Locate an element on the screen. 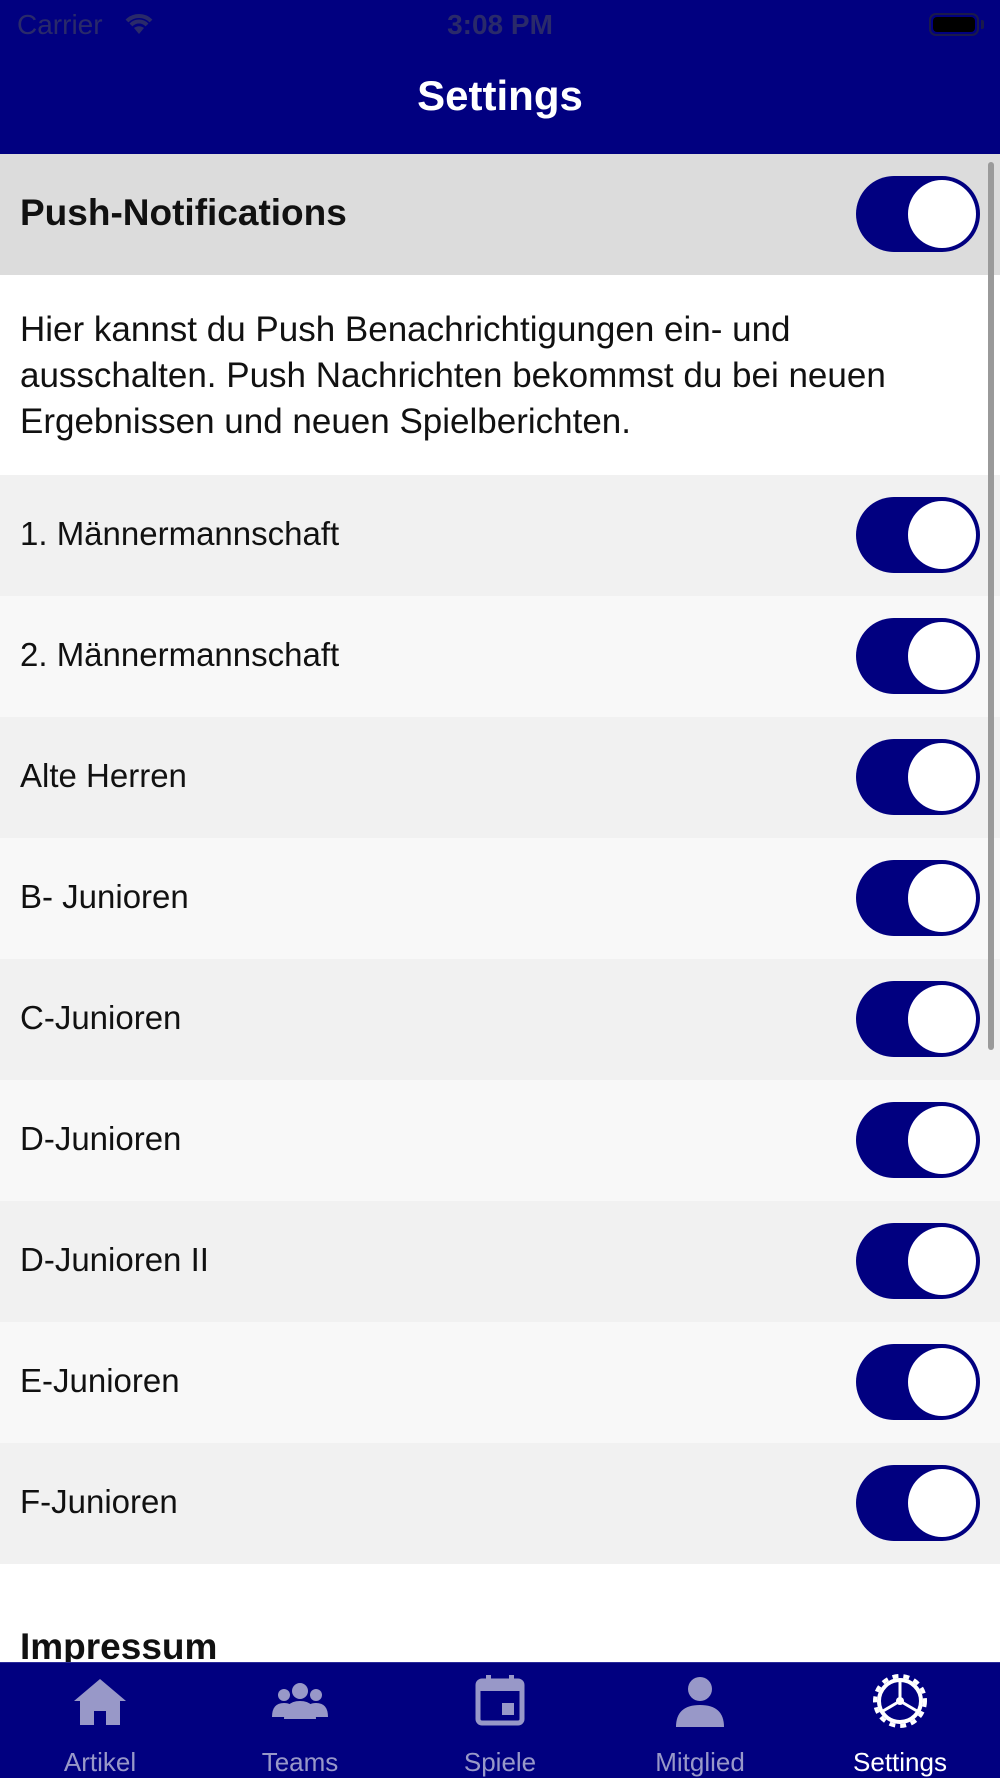 This screenshot has width=1000, height=1778. navigation-header: Carrier 3:08 PM Settings is located at coordinates (500, 77).